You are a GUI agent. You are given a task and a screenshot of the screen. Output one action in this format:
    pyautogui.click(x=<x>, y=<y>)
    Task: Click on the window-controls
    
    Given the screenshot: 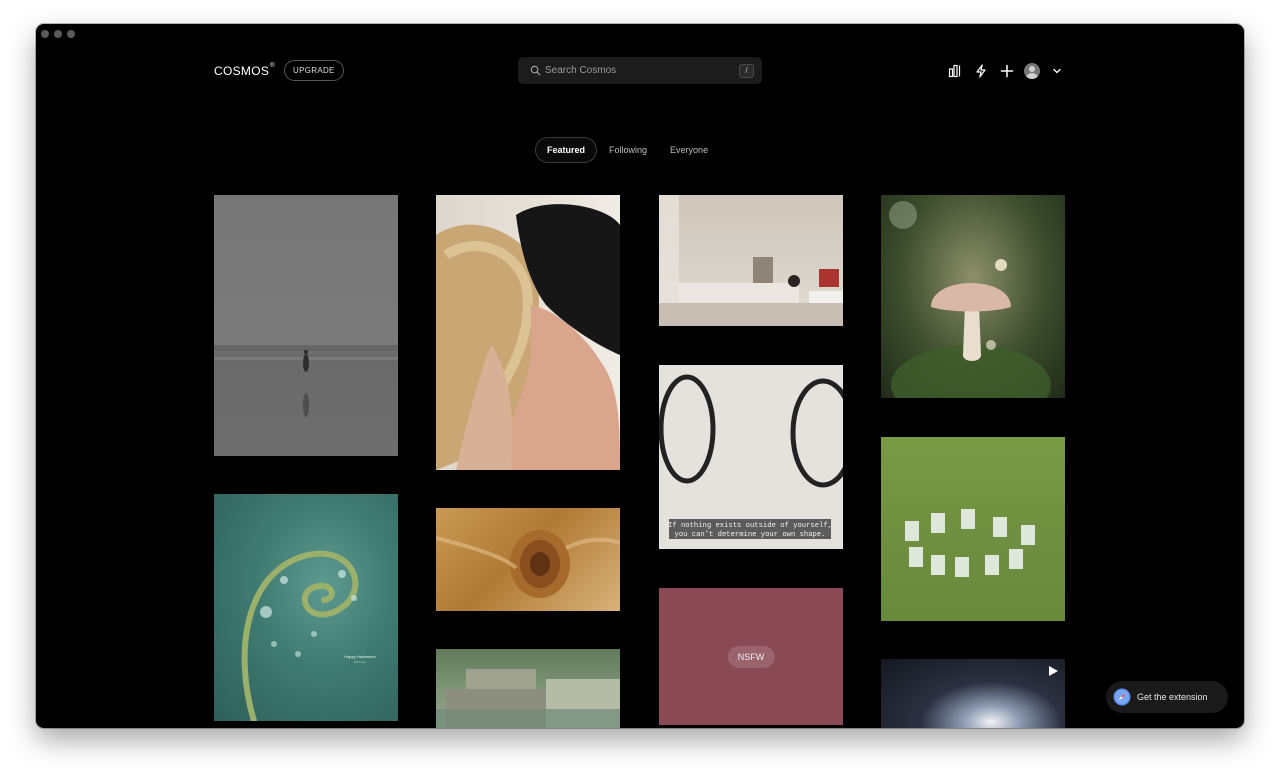 What is the action you would take?
    pyautogui.click(x=58, y=34)
    